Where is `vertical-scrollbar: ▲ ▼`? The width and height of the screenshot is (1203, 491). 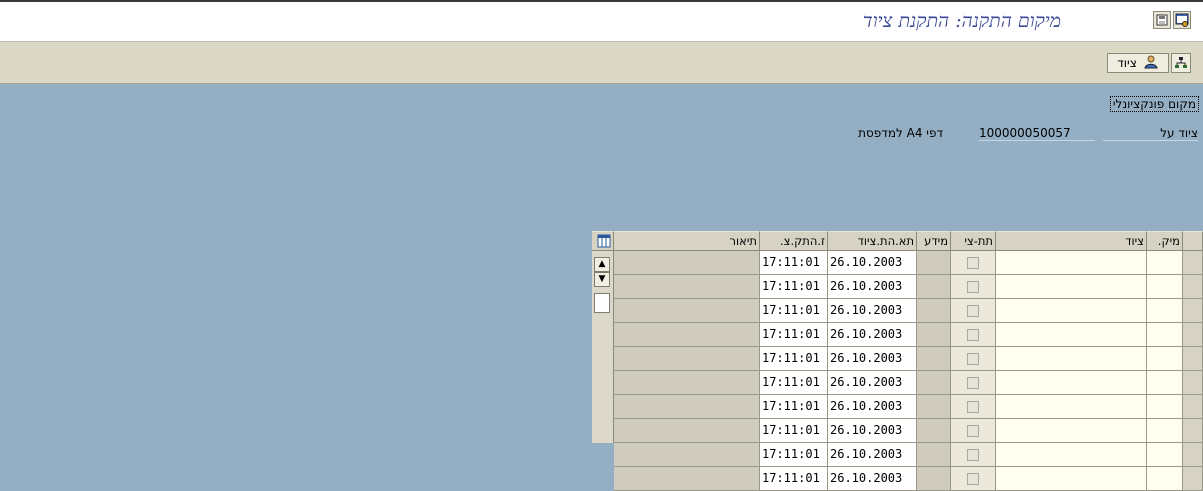 vertical-scrollbar: ▲ ▼ is located at coordinates (603, 347).